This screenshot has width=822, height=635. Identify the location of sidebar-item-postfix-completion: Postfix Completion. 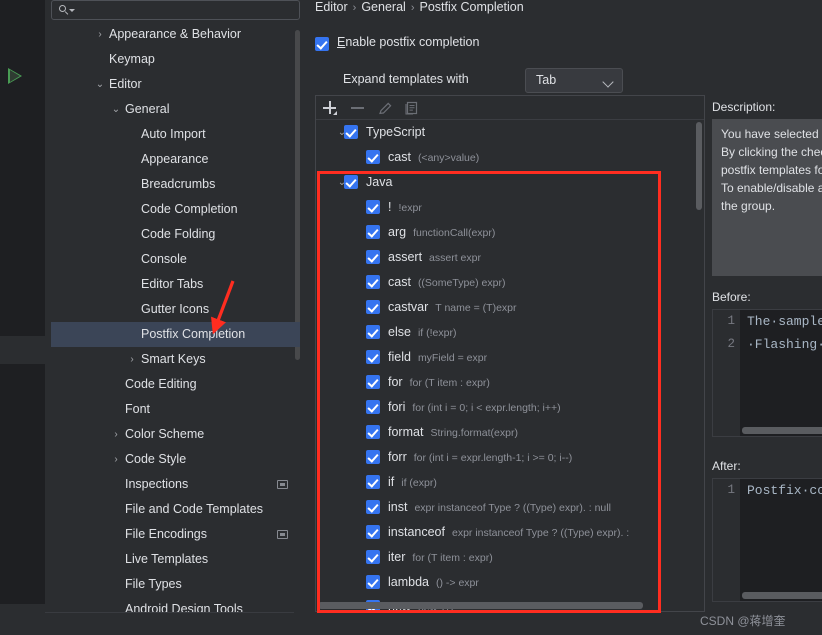
(175, 334).